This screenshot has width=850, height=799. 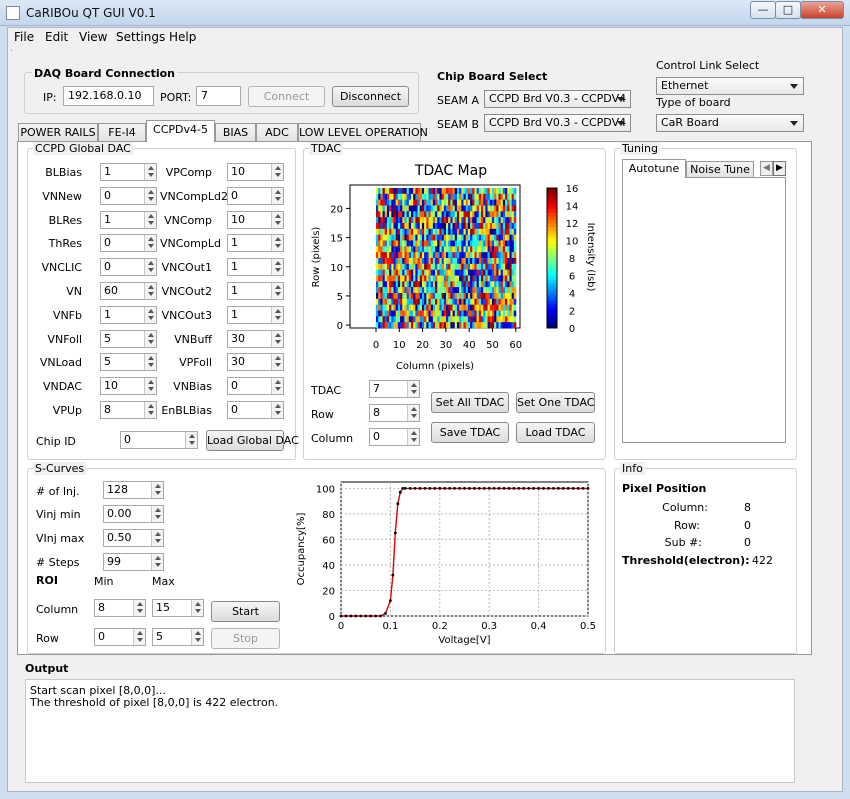 I want to click on dac-spinbox-vncout2: 1, so click(x=255, y=291).